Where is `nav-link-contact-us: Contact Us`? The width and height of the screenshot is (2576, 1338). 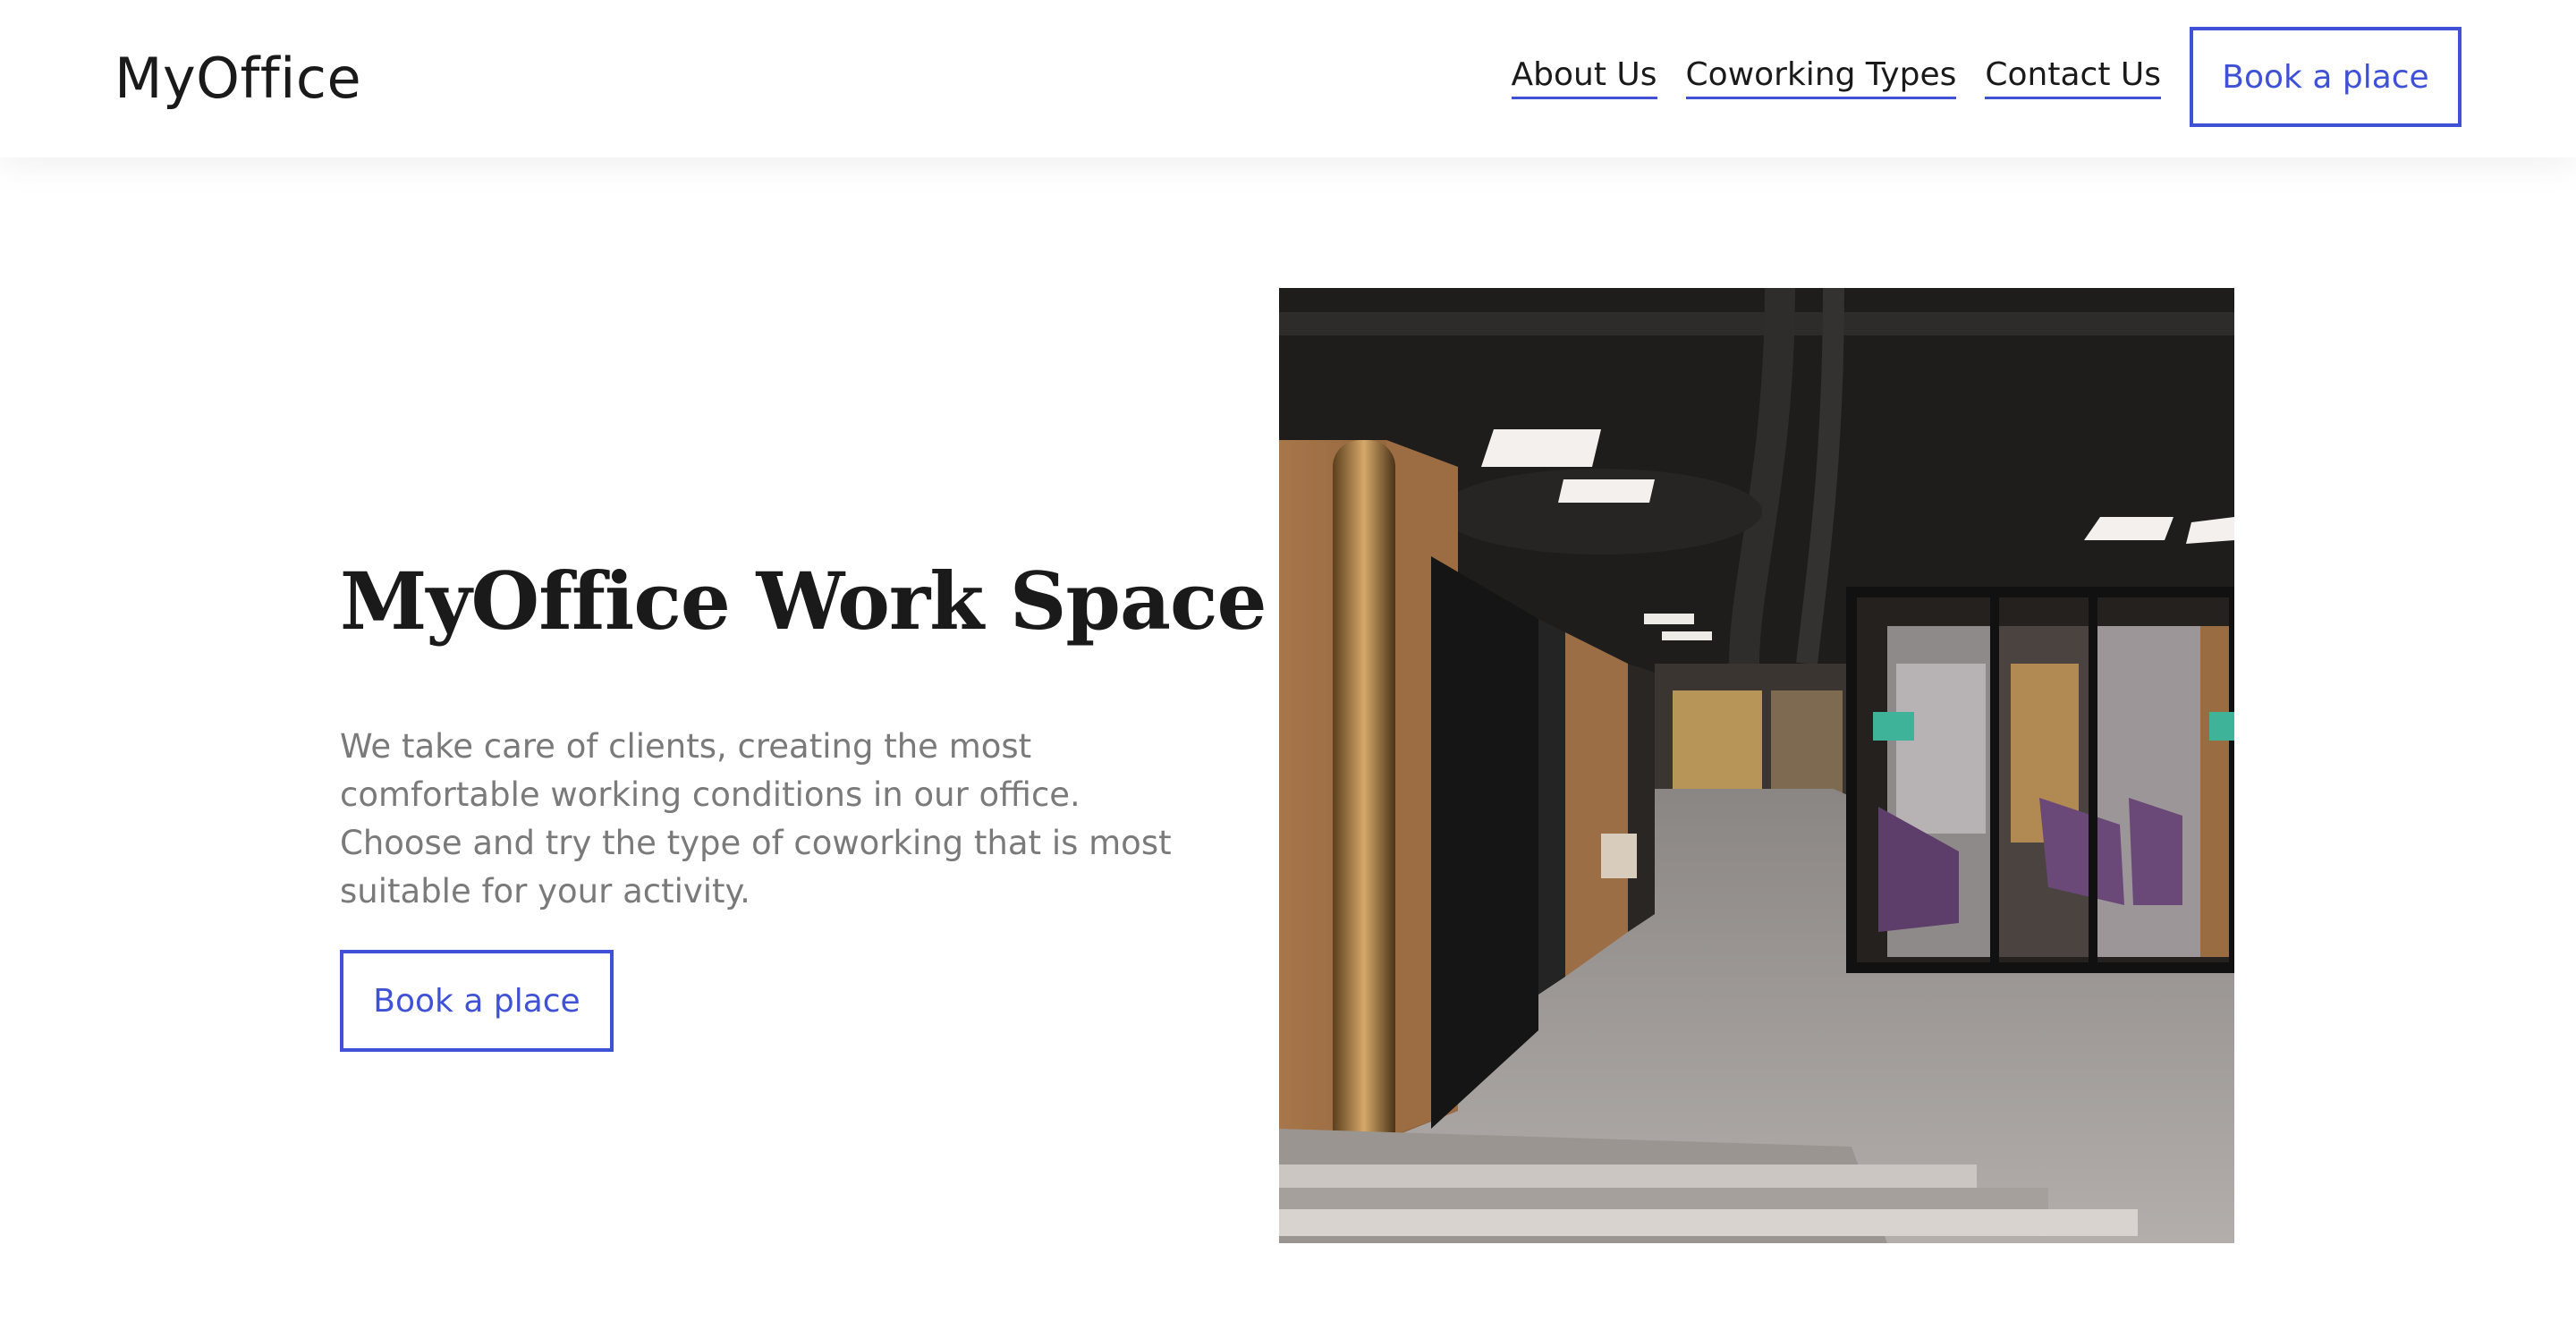
nav-link-contact-us: Contact Us is located at coordinates (2073, 77).